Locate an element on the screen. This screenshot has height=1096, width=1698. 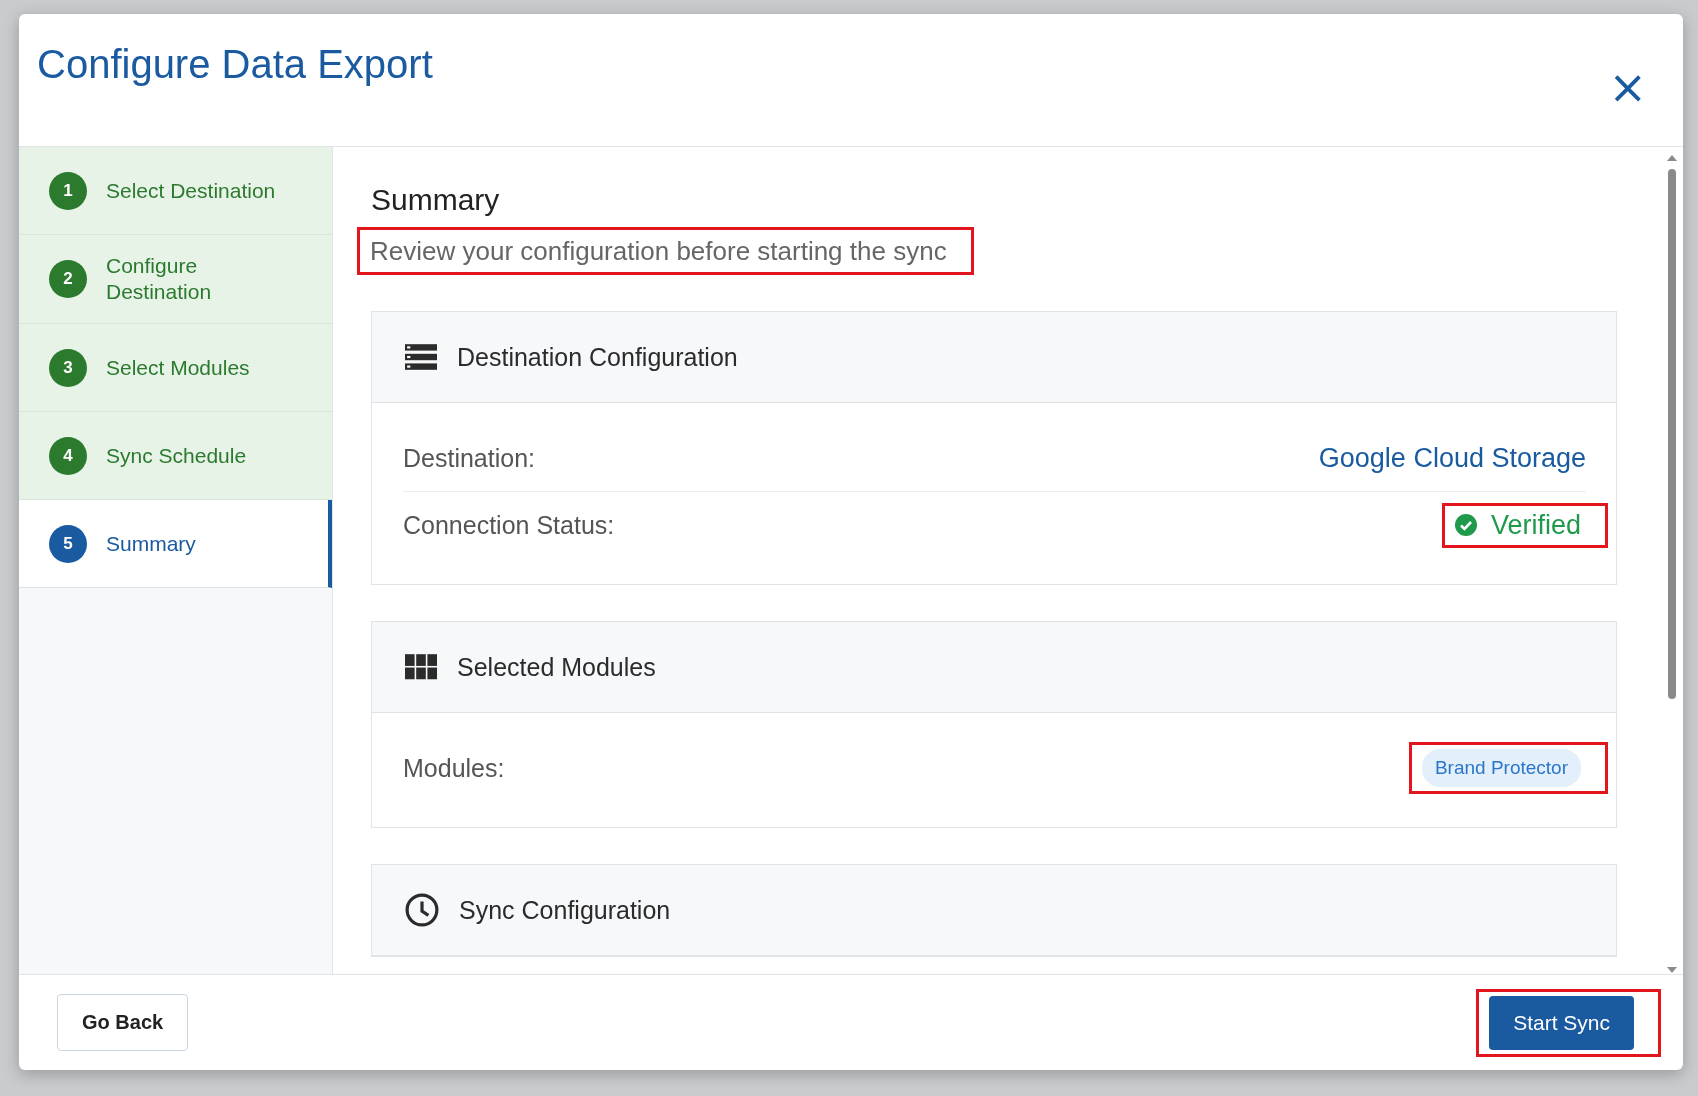
field-label: Connection Status: is located at coordinates (509, 525).